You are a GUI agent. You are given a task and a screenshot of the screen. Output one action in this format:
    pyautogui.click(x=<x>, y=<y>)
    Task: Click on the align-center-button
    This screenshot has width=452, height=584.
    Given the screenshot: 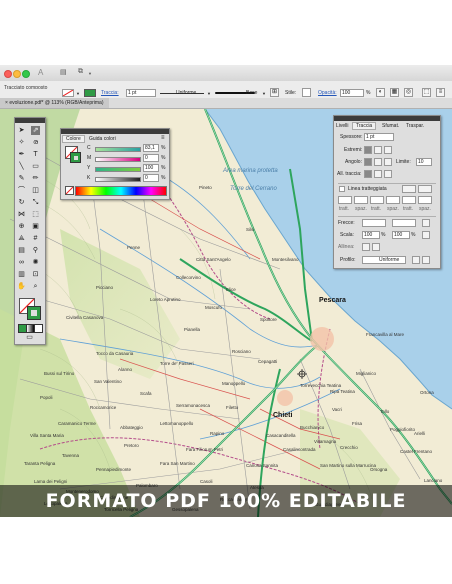 What is the action you would take?
    pyautogui.click(x=368, y=174)
    